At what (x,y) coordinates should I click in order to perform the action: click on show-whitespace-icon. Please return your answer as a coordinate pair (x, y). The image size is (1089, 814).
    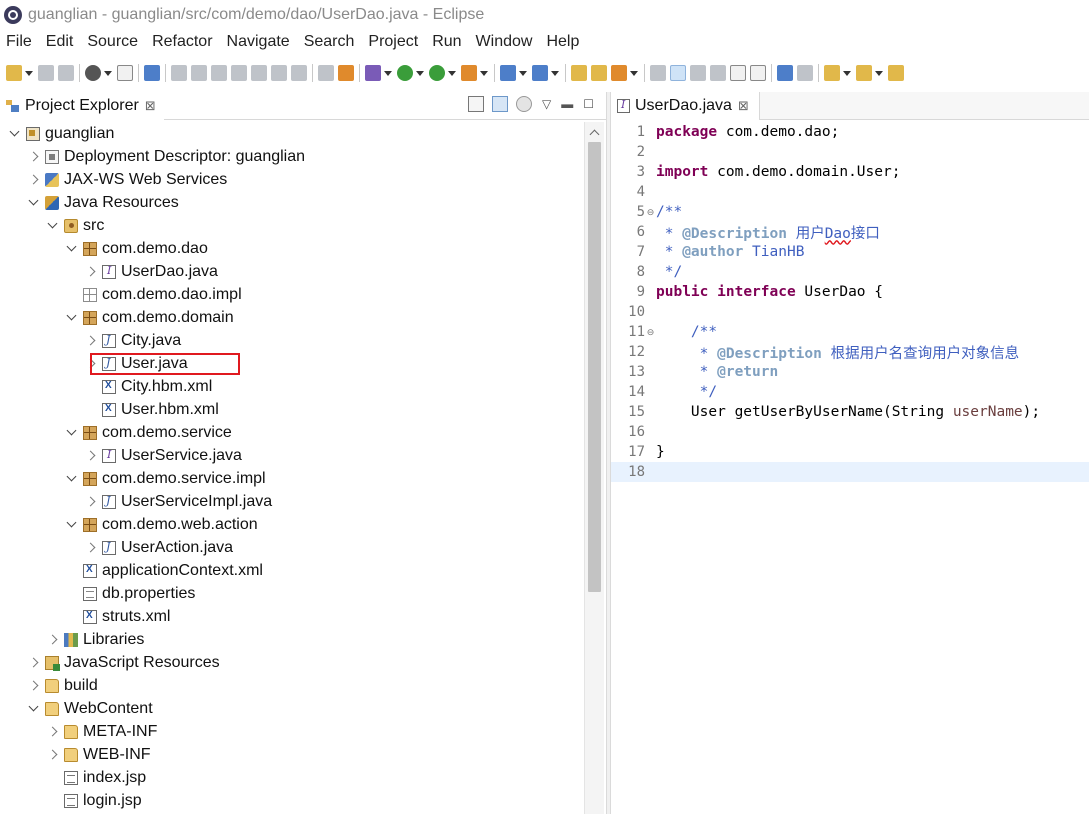
    Looking at the image, I should click on (758, 73).